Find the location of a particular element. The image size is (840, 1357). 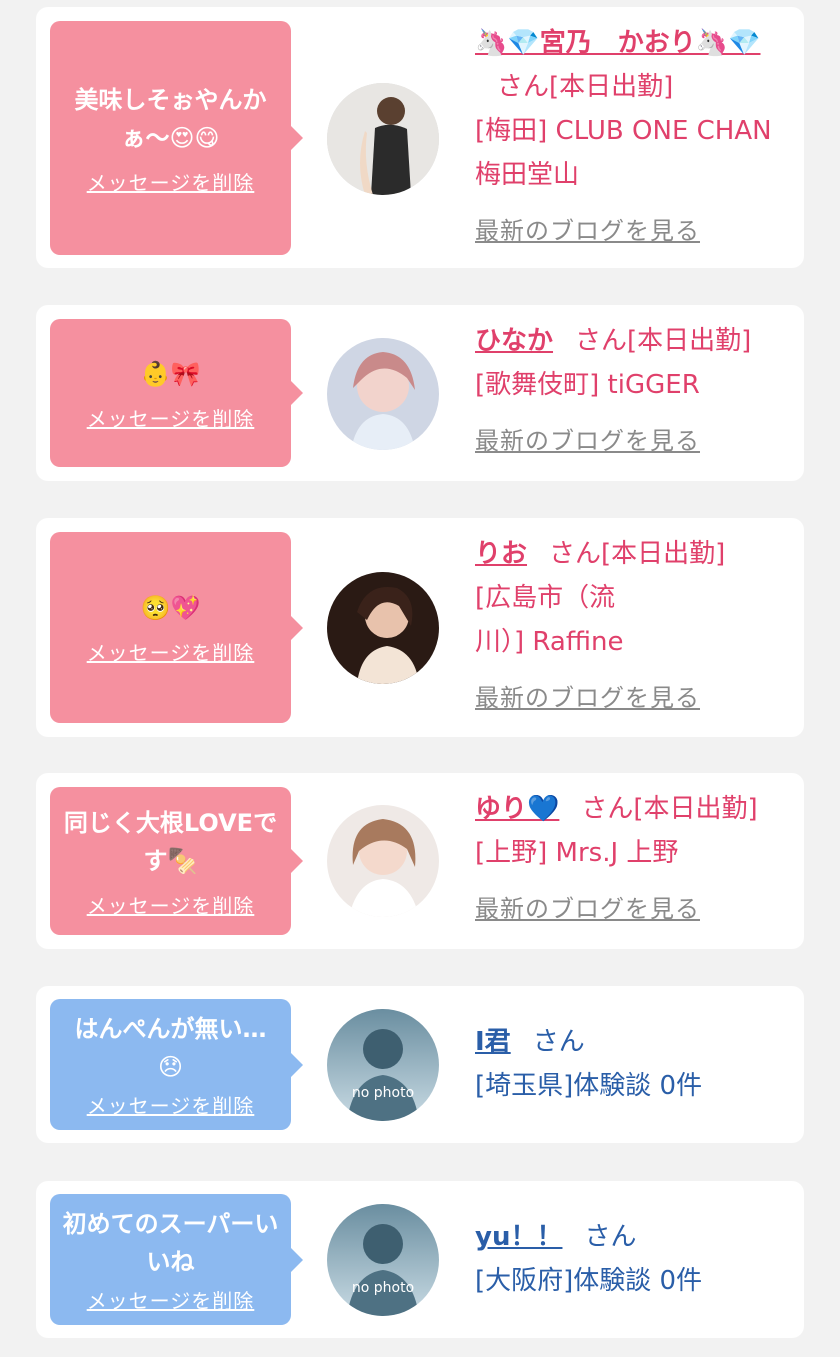

cast-info: ひなか さん[本日出勤] [歌舞伎町] tiGGER 最新のブログを見る is located at coordinates (635, 391).